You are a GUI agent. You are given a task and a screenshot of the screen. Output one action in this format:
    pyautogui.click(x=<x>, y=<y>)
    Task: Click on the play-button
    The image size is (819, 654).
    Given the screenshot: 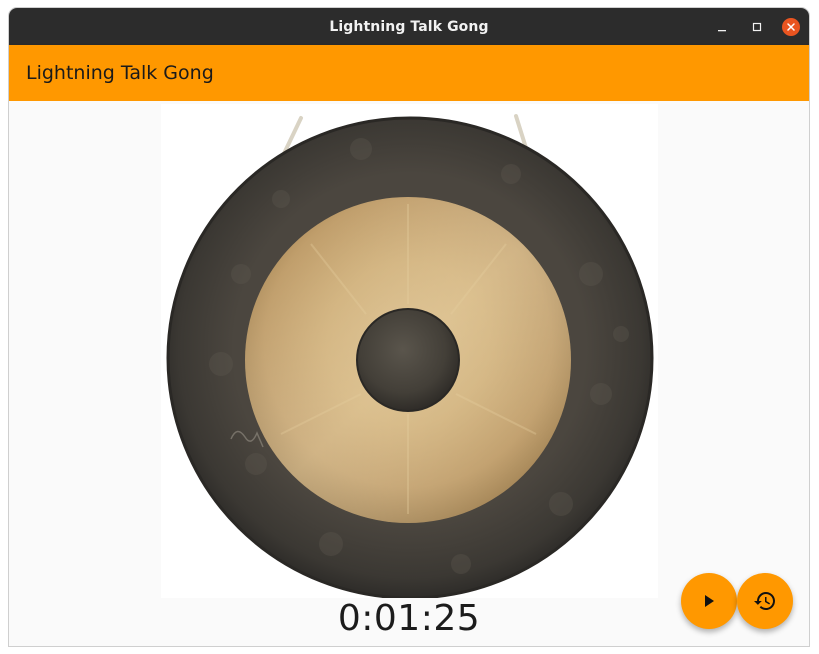 What is the action you would take?
    pyautogui.click(x=709, y=601)
    